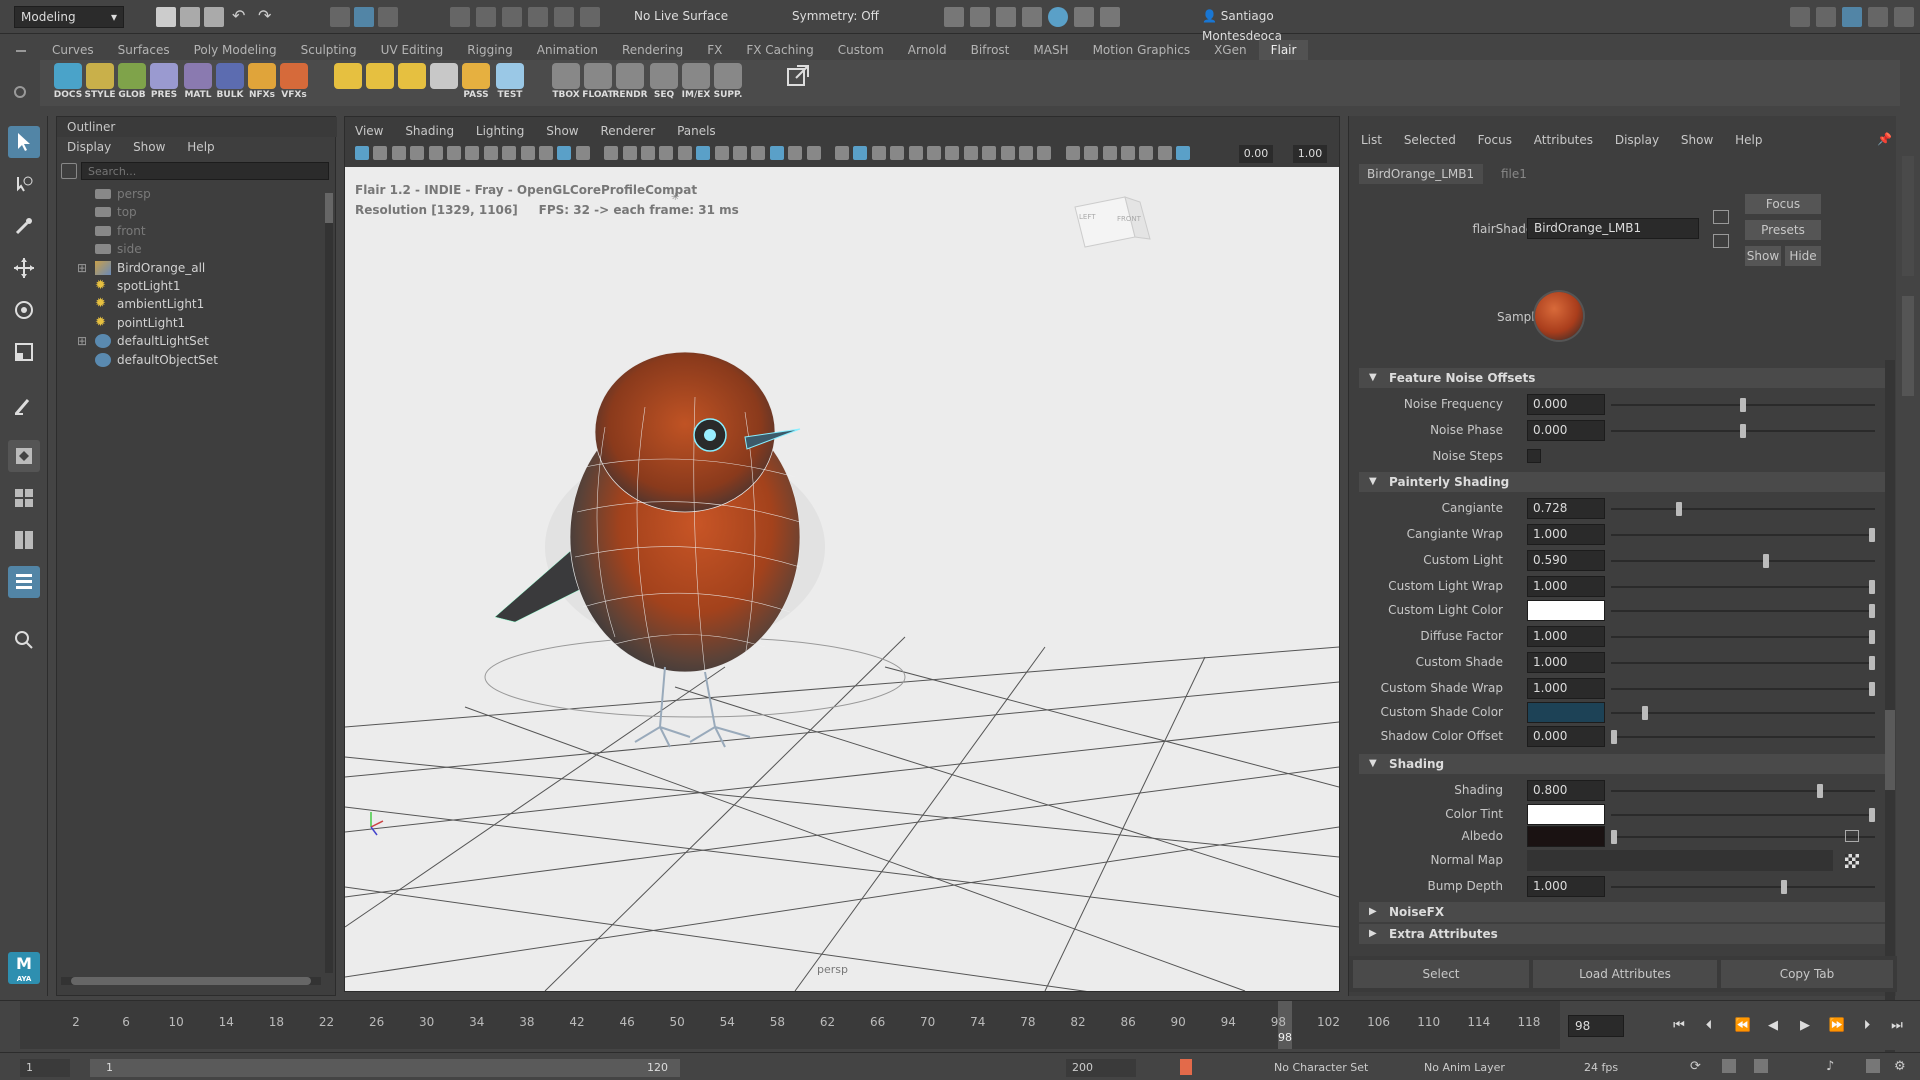 This screenshot has height=1080, width=1920. I want to click on noise-frequency-field: 0.000, so click(1566, 404).